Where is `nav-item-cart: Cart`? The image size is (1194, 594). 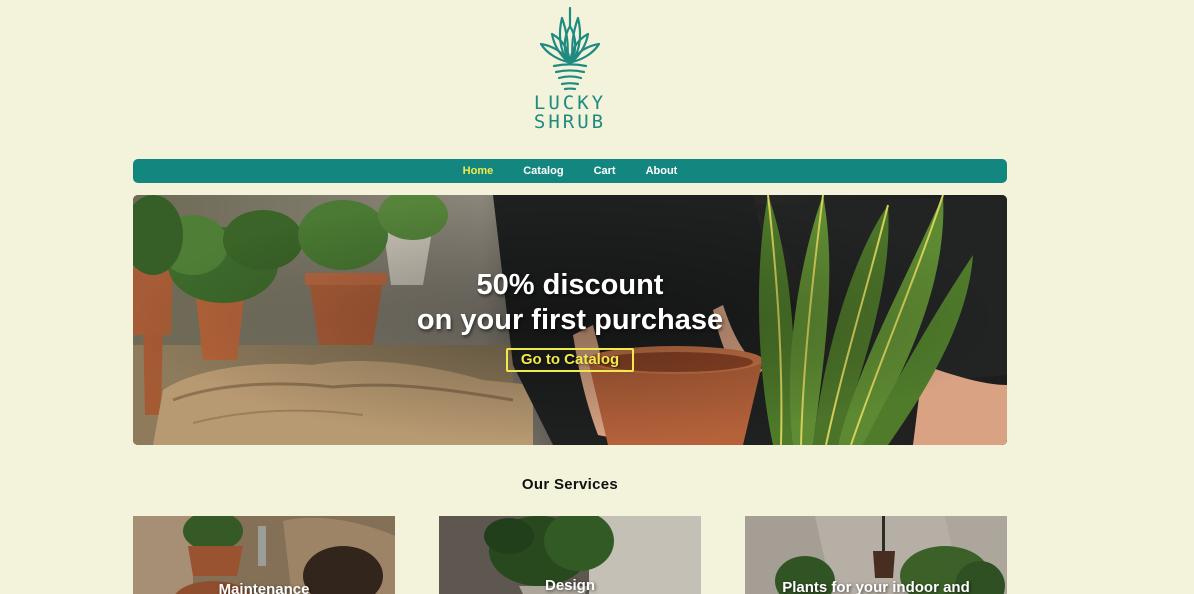 nav-item-cart: Cart is located at coordinates (605, 171).